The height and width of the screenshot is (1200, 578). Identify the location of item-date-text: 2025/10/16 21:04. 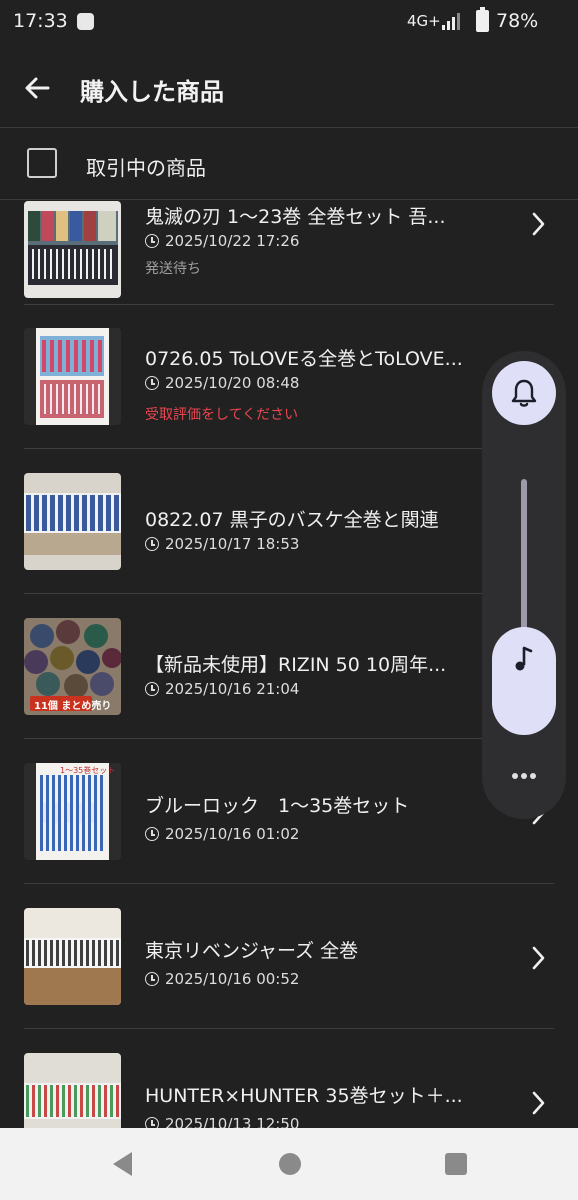
(232, 689).